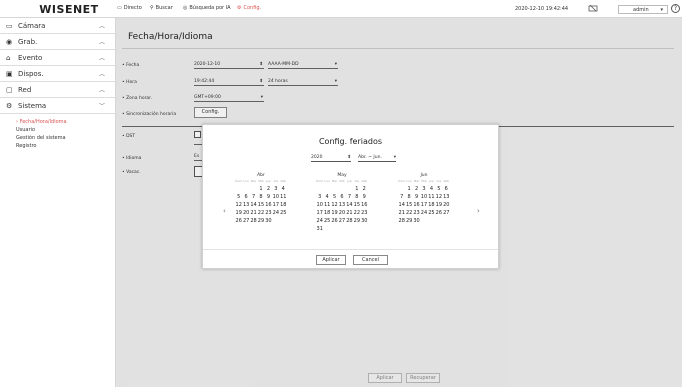 The image size is (682, 387). What do you see at coordinates (161, 8) in the screenshot?
I see `search-menu: ⚲ Buscar` at bounding box center [161, 8].